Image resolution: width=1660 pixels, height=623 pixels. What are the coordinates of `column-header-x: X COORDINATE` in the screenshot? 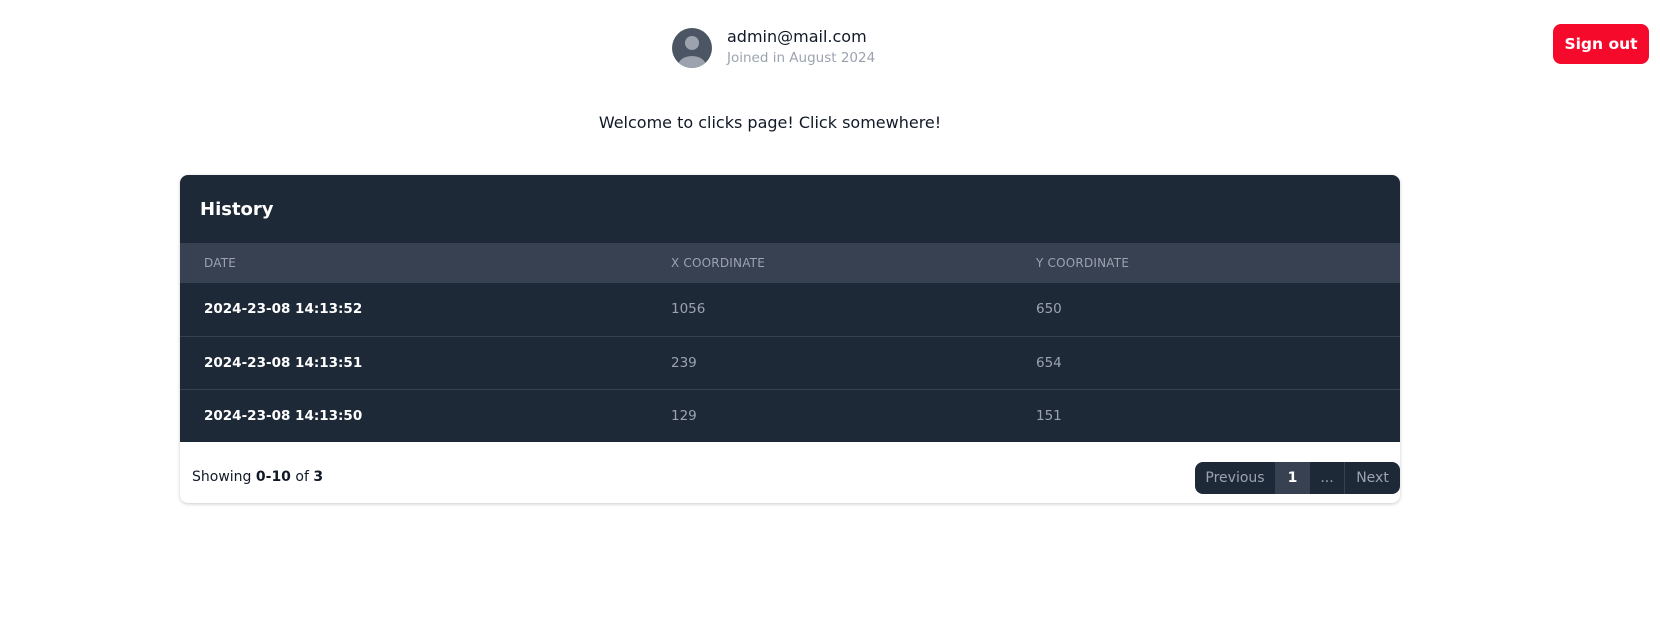 It's located at (718, 263).